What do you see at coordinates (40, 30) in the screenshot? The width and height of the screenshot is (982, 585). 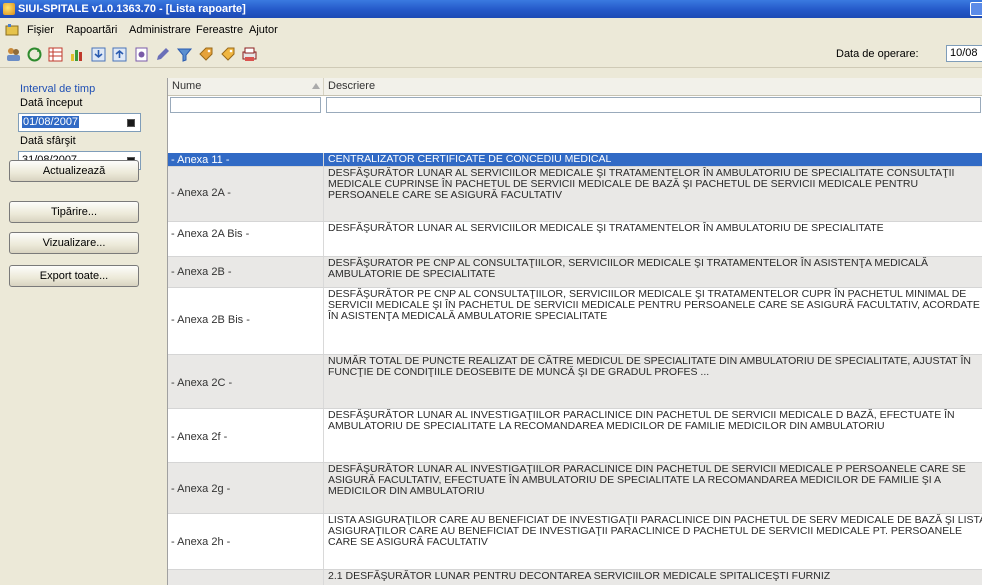 I see `menu-fisier: Fişier` at bounding box center [40, 30].